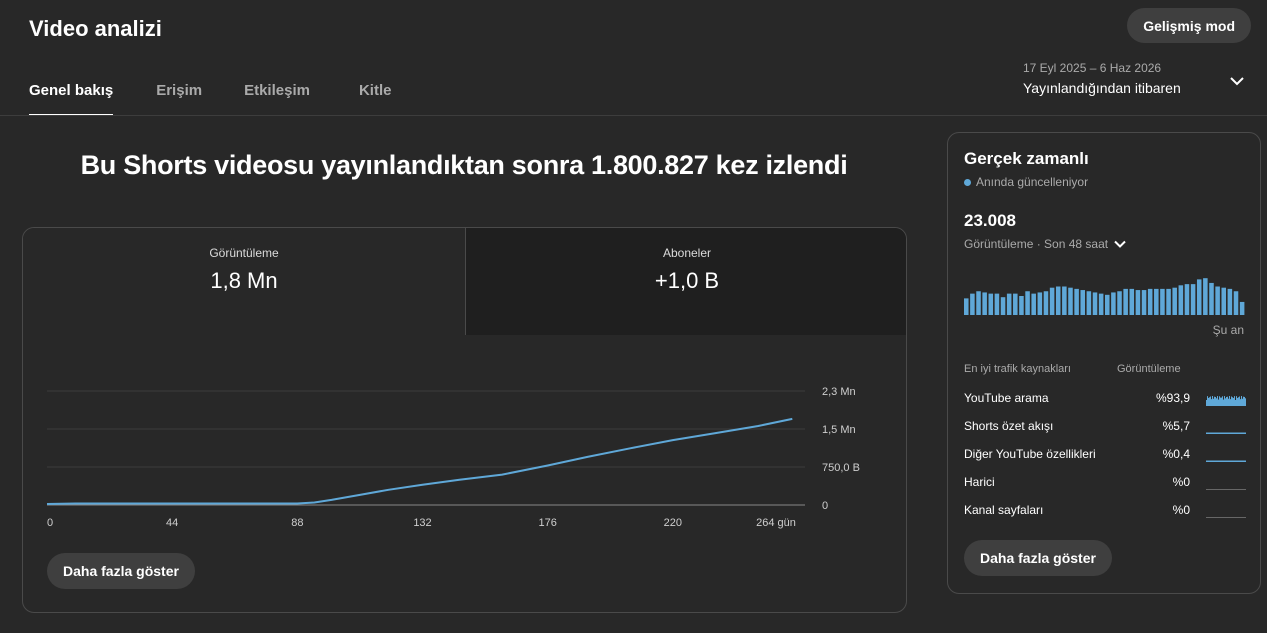 The width and height of the screenshot is (1267, 633). What do you see at coordinates (1105, 427) in the screenshot?
I see `traffic-source-row: Shorts özet akışı %5,7` at bounding box center [1105, 427].